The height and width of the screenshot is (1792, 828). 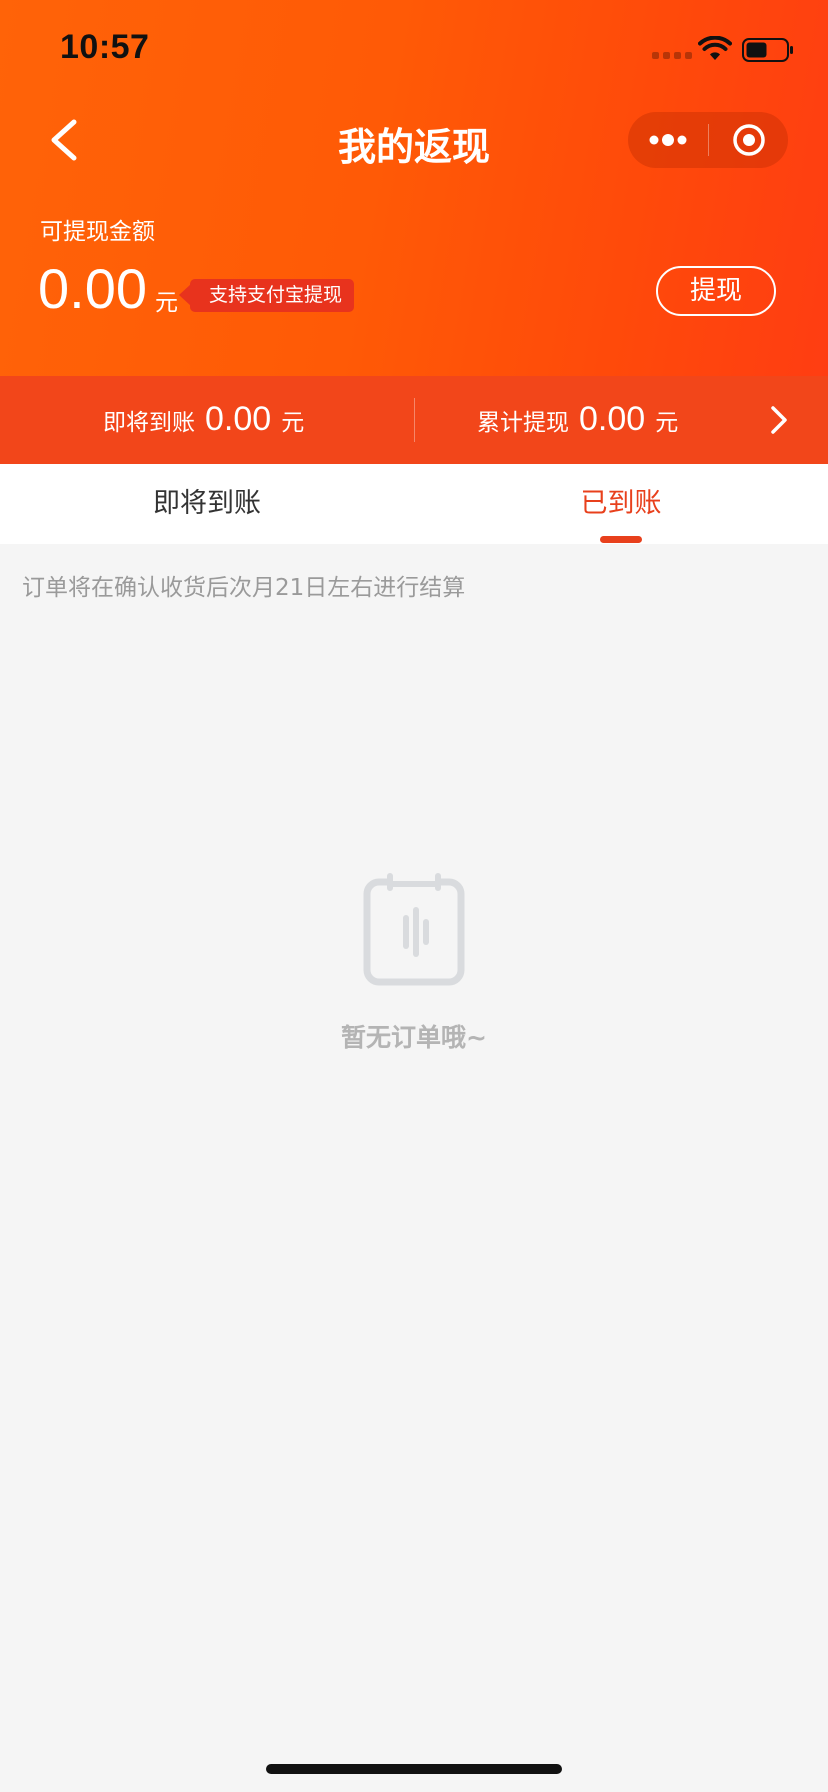 I want to click on clipboard-icon, so click(x=414, y=929).